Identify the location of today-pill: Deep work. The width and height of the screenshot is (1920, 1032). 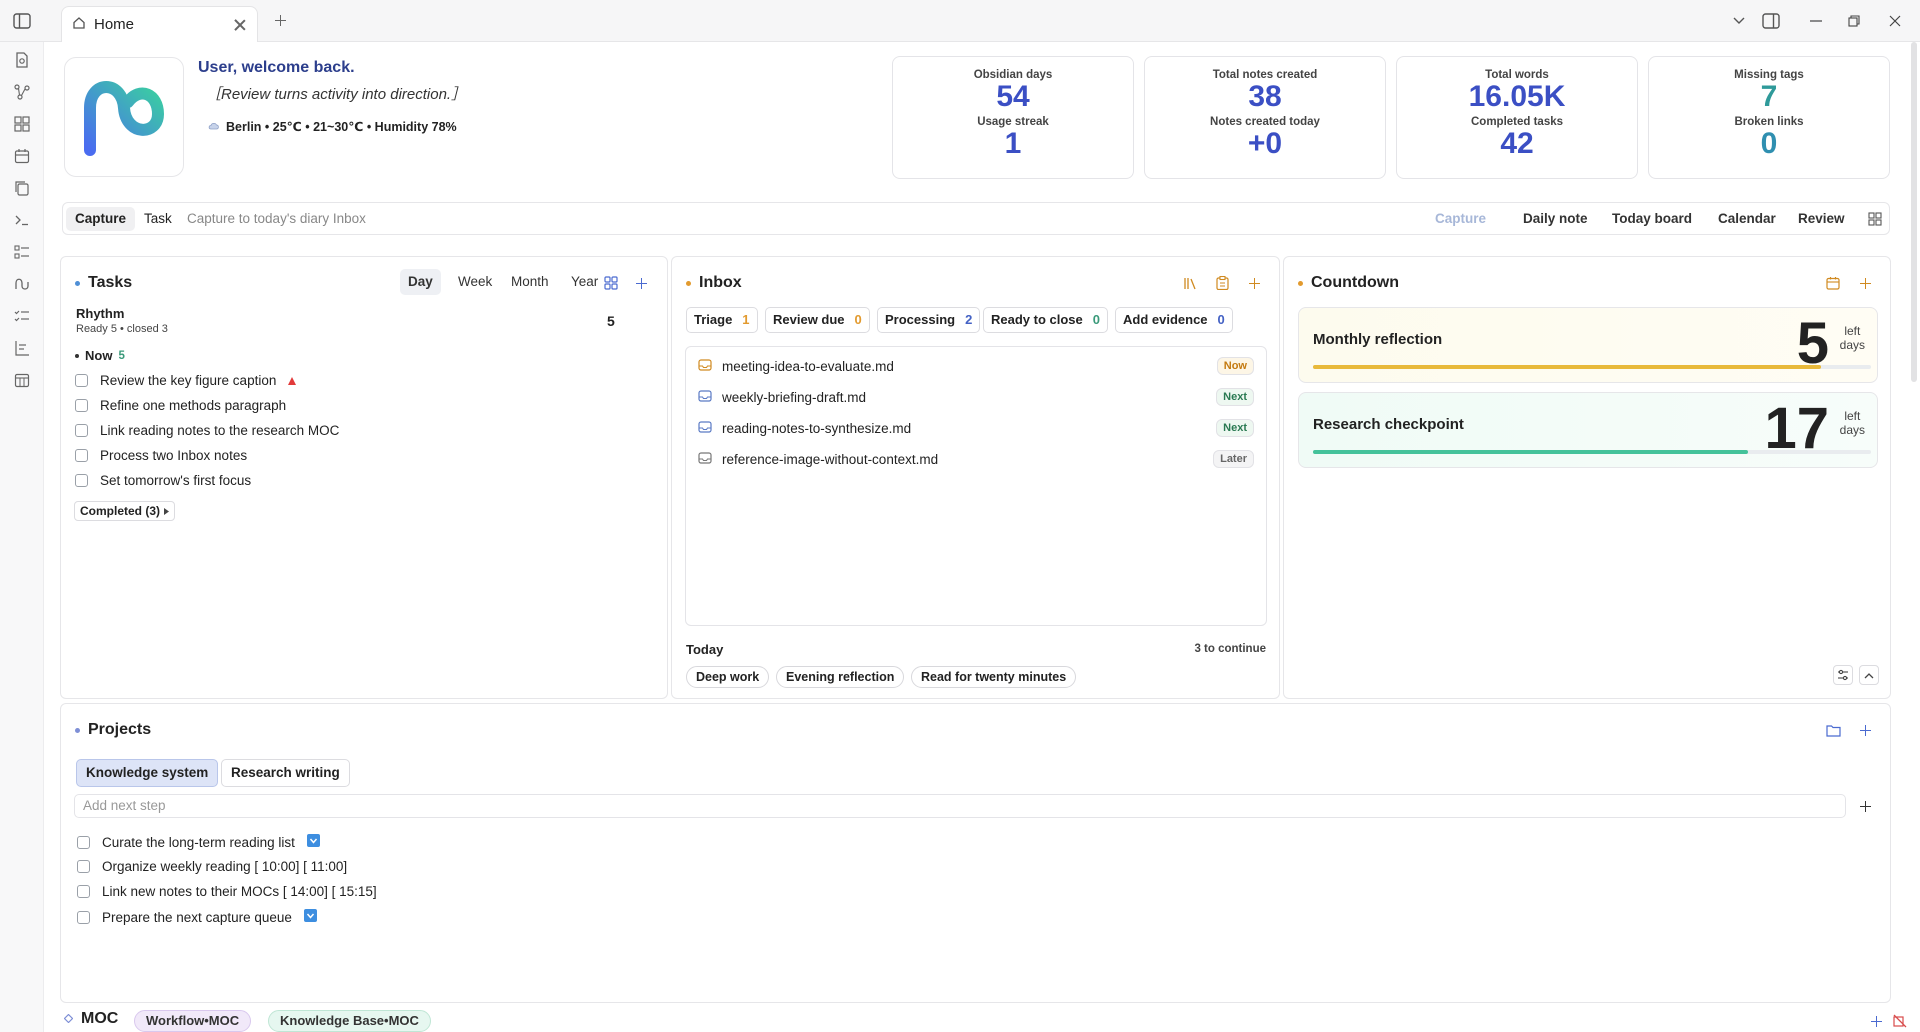
(728, 677).